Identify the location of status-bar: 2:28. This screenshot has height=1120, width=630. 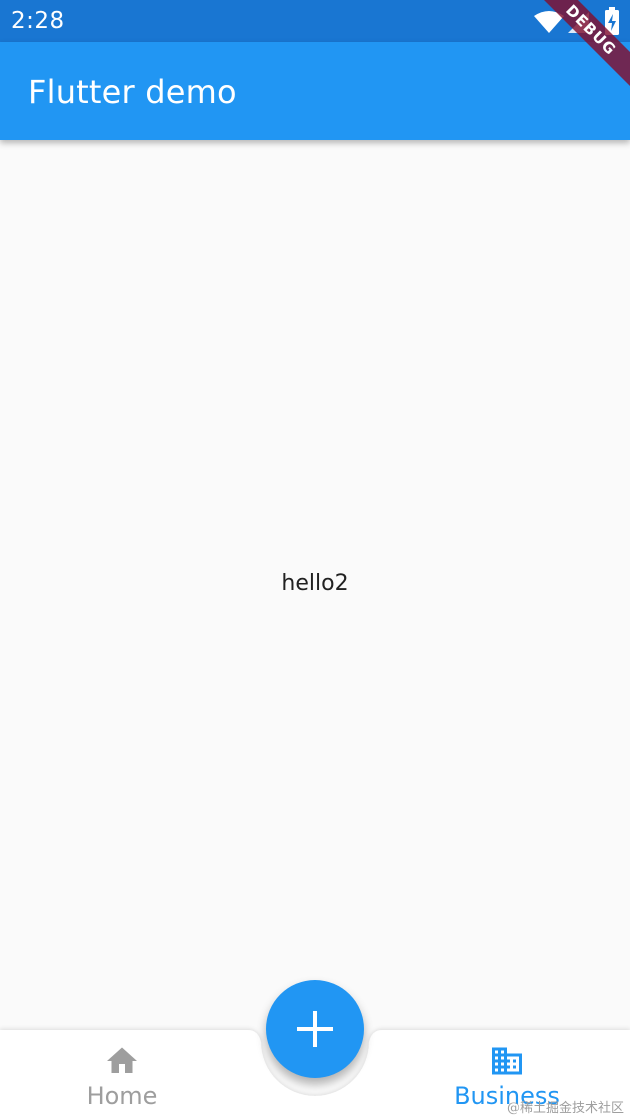
(315, 21).